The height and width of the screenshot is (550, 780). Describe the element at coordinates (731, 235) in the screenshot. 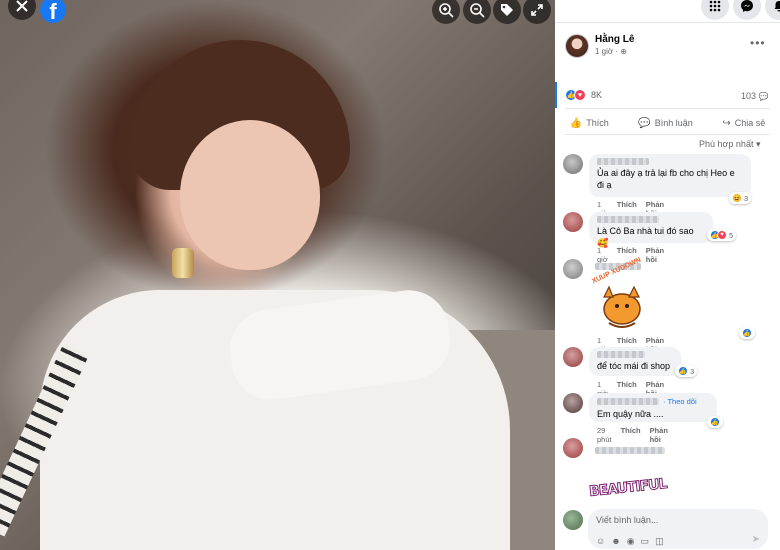

I see `comment-reaction-count: 5` at that location.